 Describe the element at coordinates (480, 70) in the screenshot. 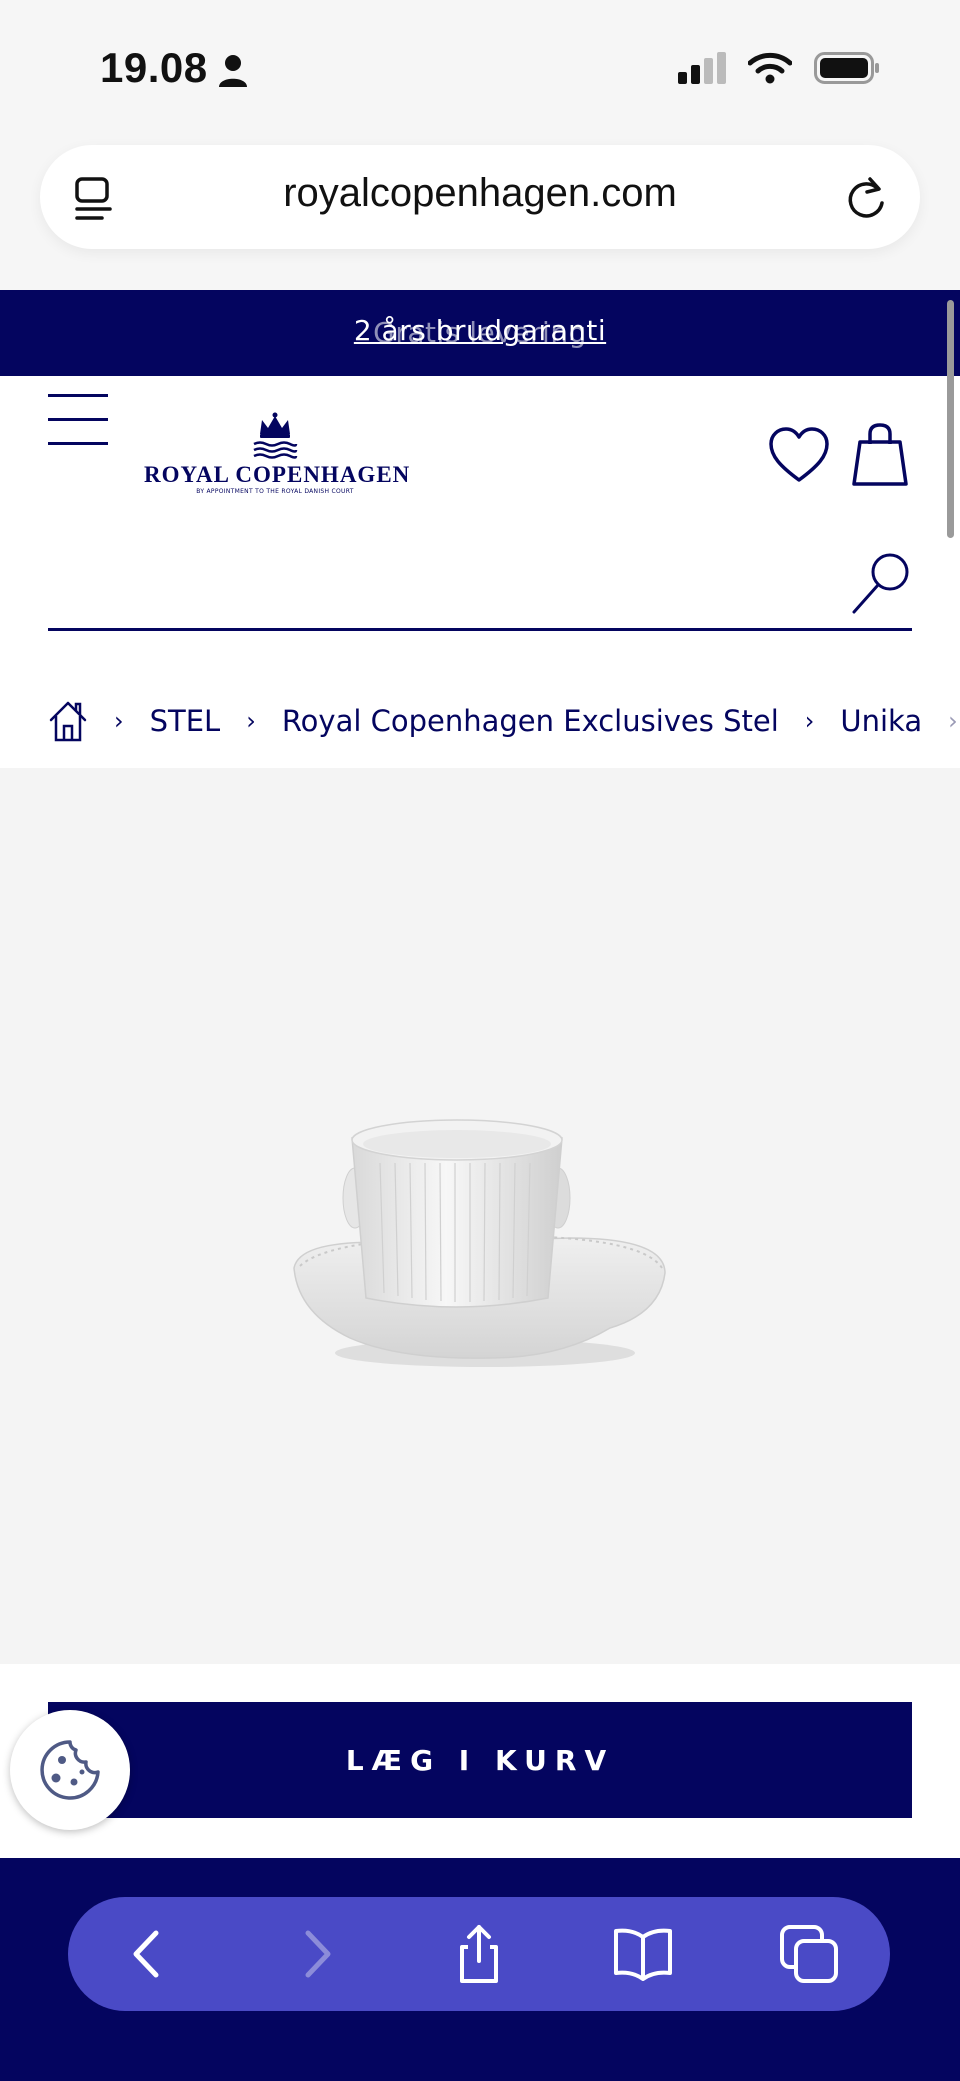

I see `status-bar: 19.08` at that location.